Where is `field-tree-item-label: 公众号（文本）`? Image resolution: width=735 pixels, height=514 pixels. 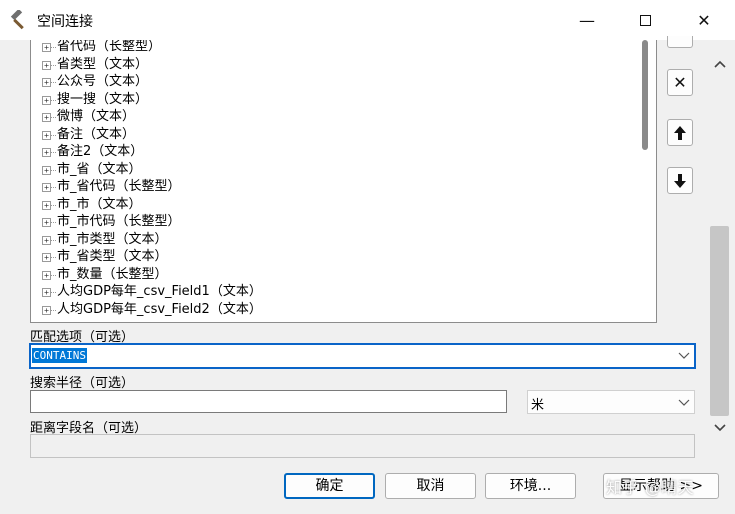
field-tree-item-label: 公众号（文本） is located at coordinates (103, 81).